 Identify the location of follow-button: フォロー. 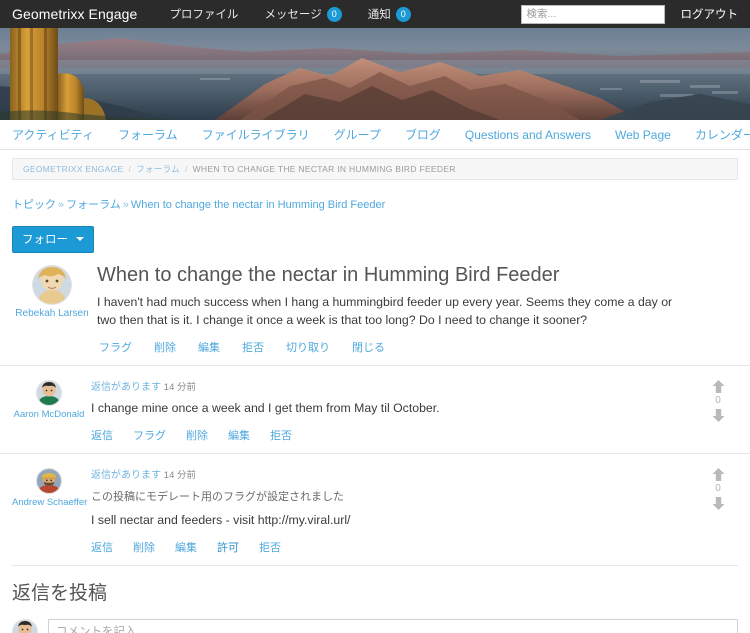
(53, 239).